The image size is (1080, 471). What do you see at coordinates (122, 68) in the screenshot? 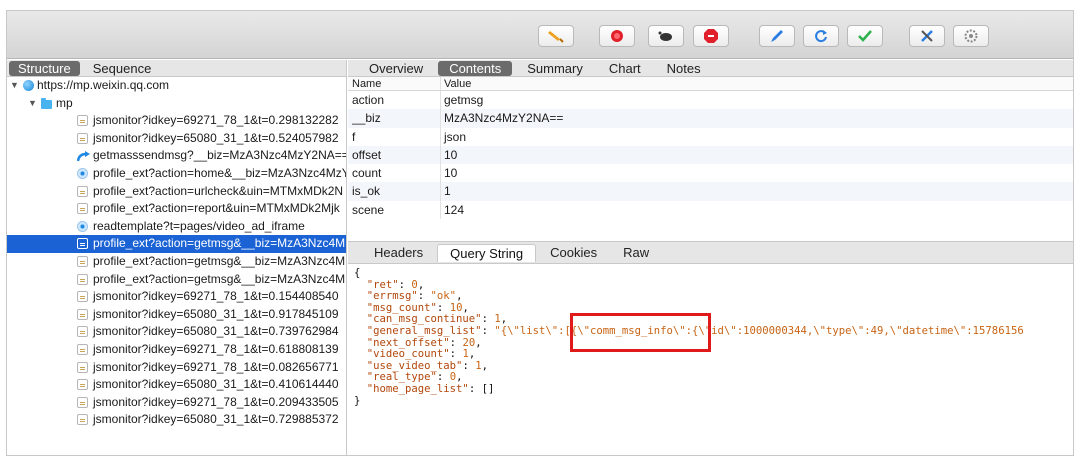
I see `tab-sequence: Sequence` at bounding box center [122, 68].